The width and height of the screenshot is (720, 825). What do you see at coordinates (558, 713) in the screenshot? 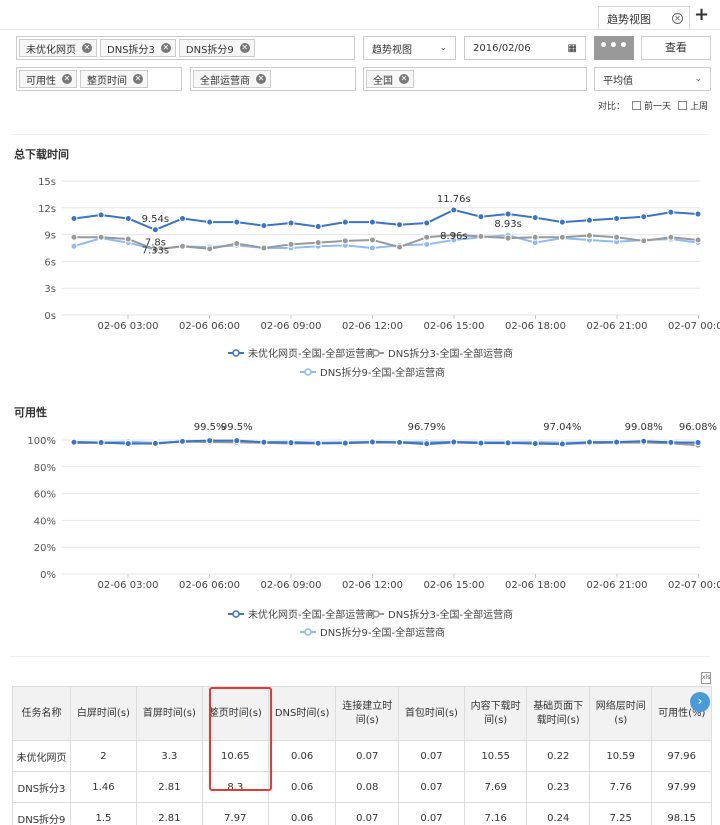
I see `column-header: 基础页面下 载时间(s)` at bounding box center [558, 713].